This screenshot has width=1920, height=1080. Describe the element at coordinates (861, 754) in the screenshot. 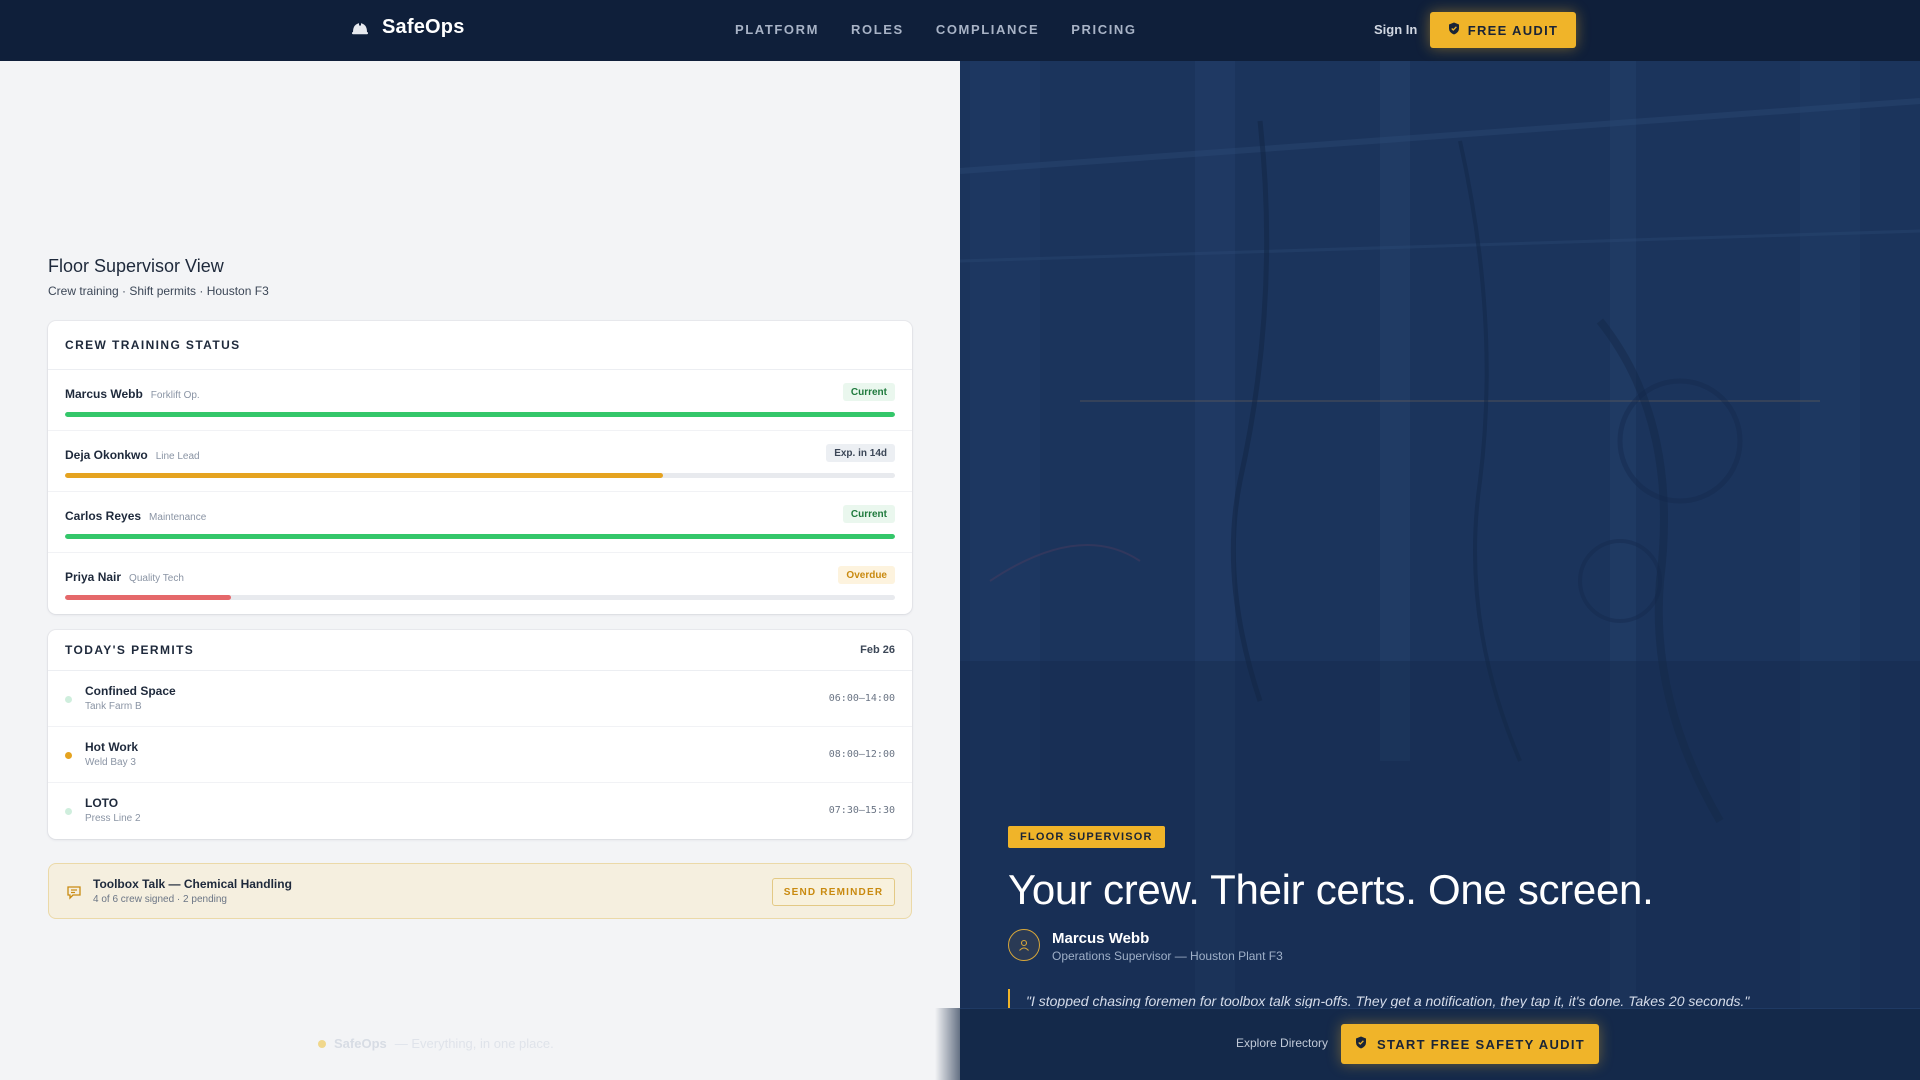

I see `permit-time: 08:00–12:00` at that location.